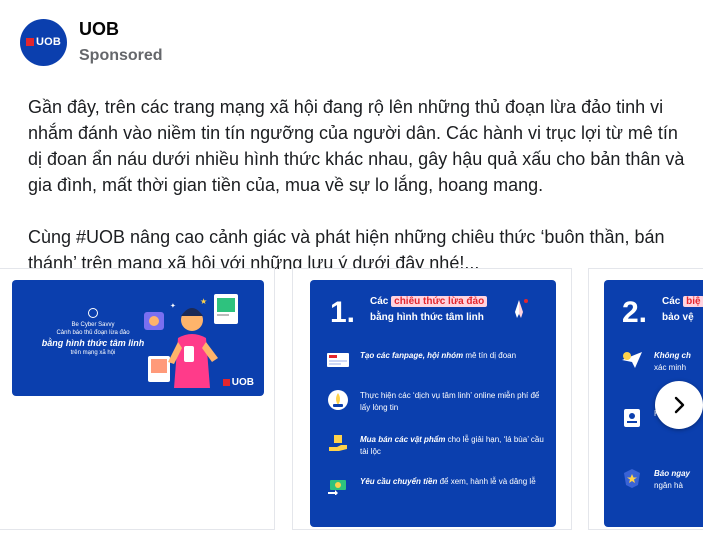 The height and width of the screenshot is (541, 703). Describe the element at coordinates (672, 473) in the screenshot. I see `card3-item-3-bold: Báo ngay` at that location.